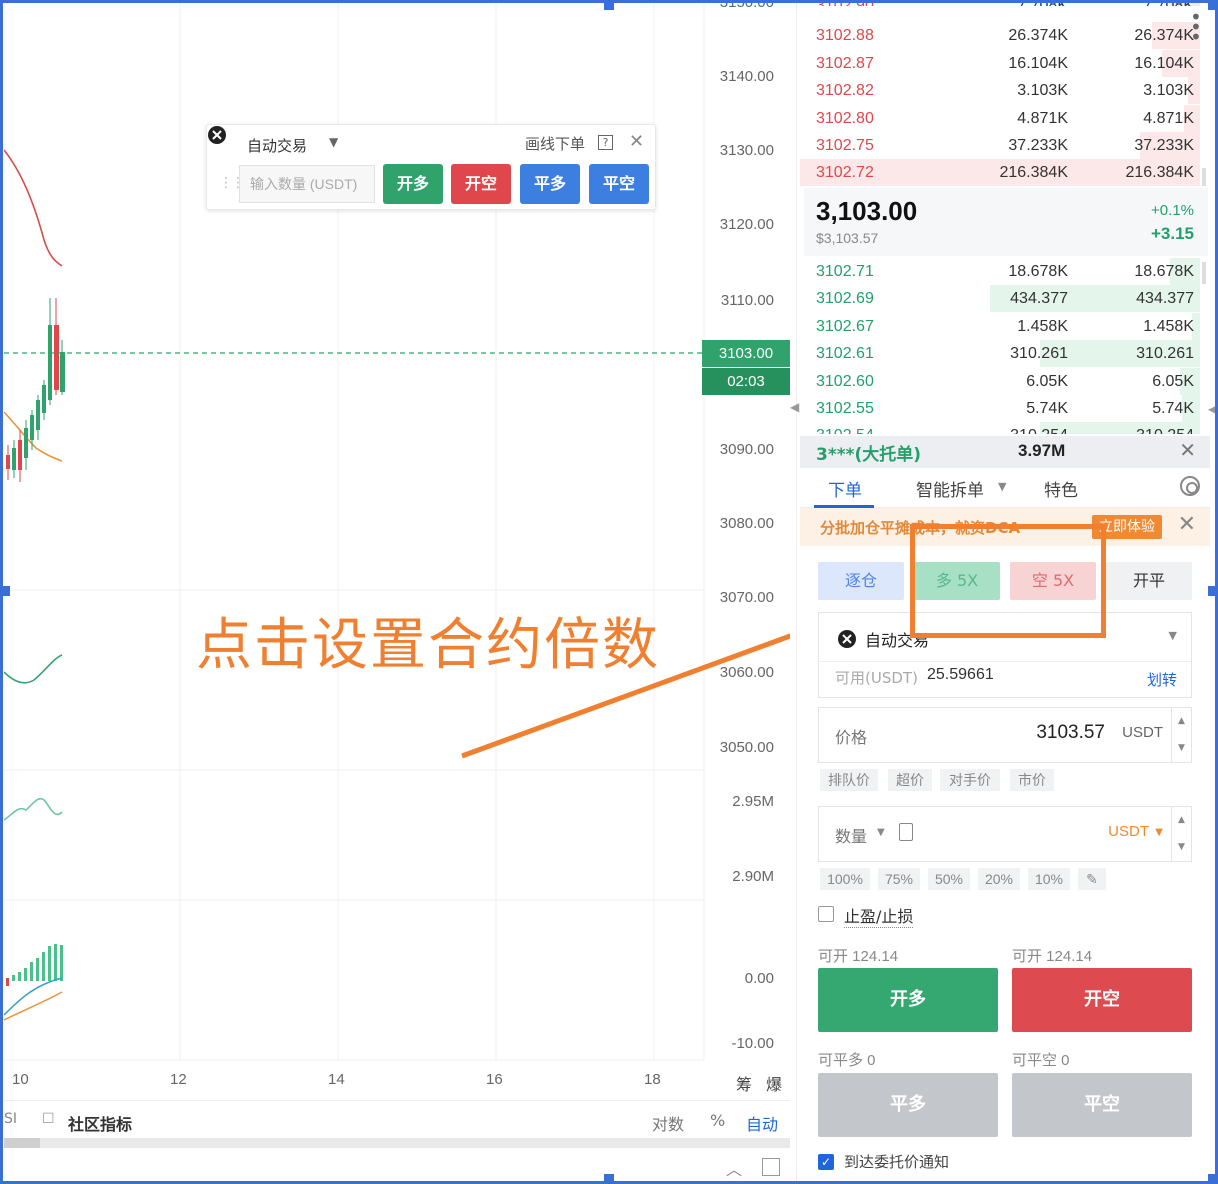 The height and width of the screenshot is (1184, 1218). What do you see at coordinates (794, 407) in the screenshot?
I see `collapse-left-icon: ◀` at bounding box center [794, 407].